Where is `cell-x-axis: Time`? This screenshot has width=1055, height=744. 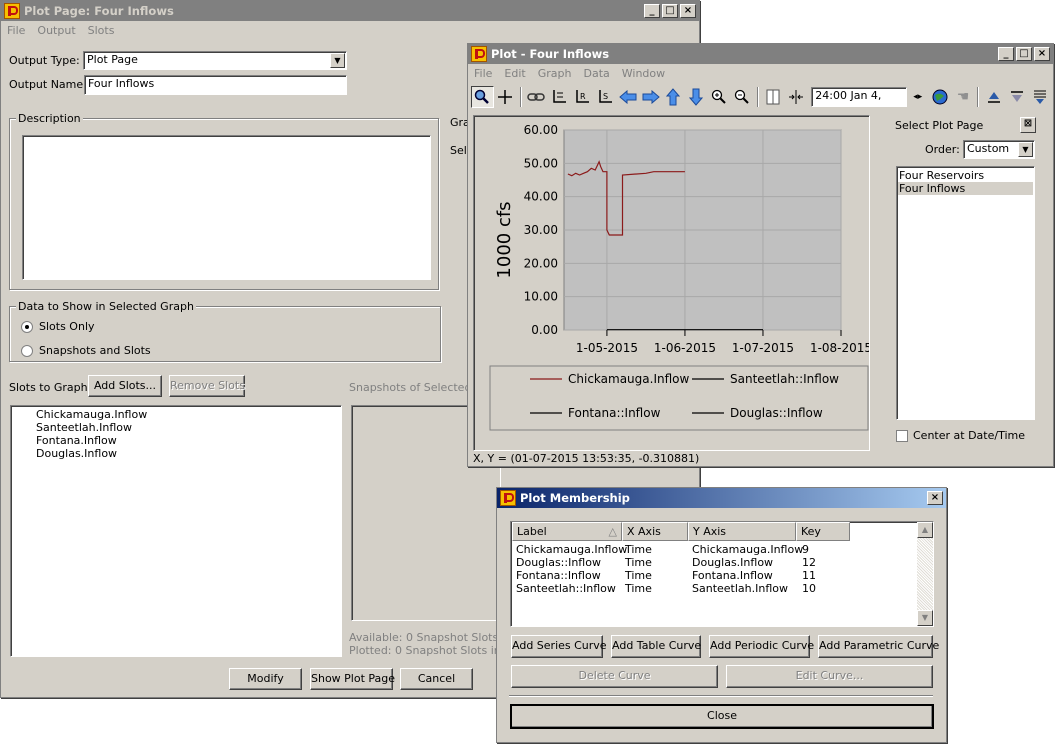 cell-x-axis: Time is located at coordinates (638, 562).